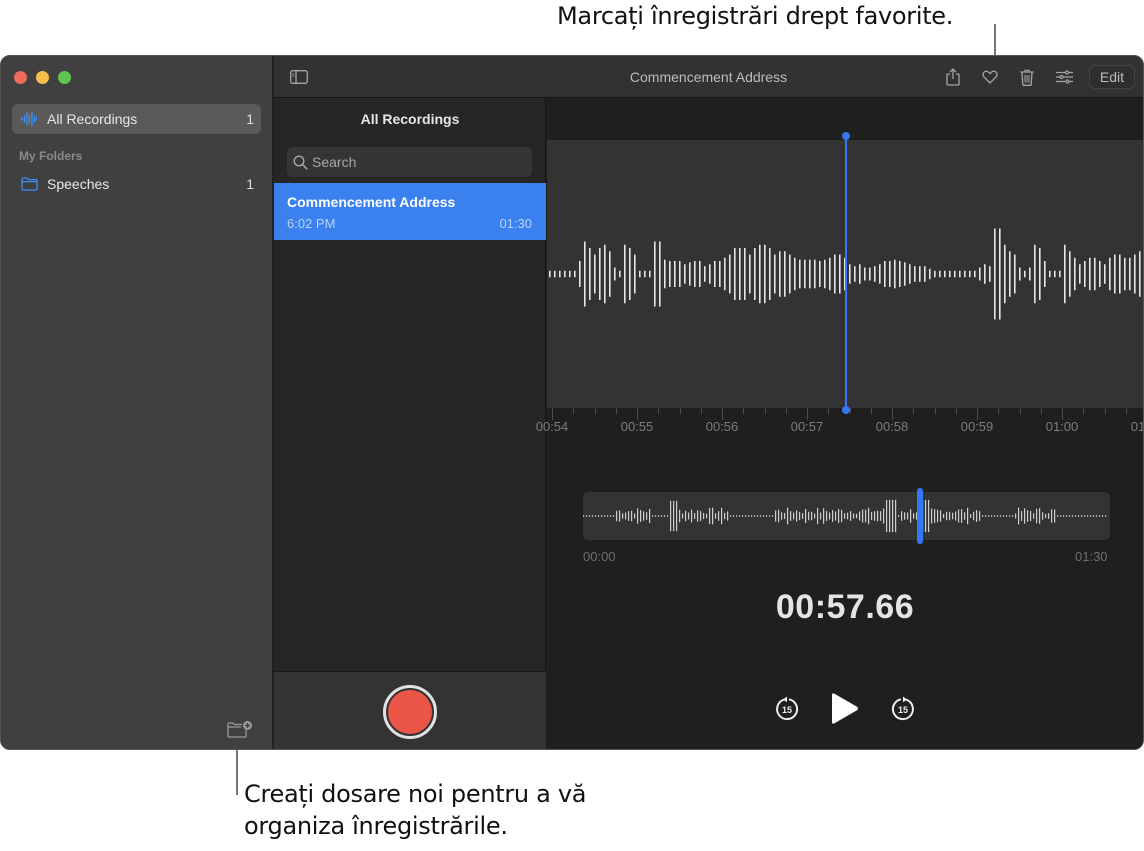 The height and width of the screenshot is (851, 1144). What do you see at coordinates (846, 273) in the screenshot?
I see `playhead` at bounding box center [846, 273].